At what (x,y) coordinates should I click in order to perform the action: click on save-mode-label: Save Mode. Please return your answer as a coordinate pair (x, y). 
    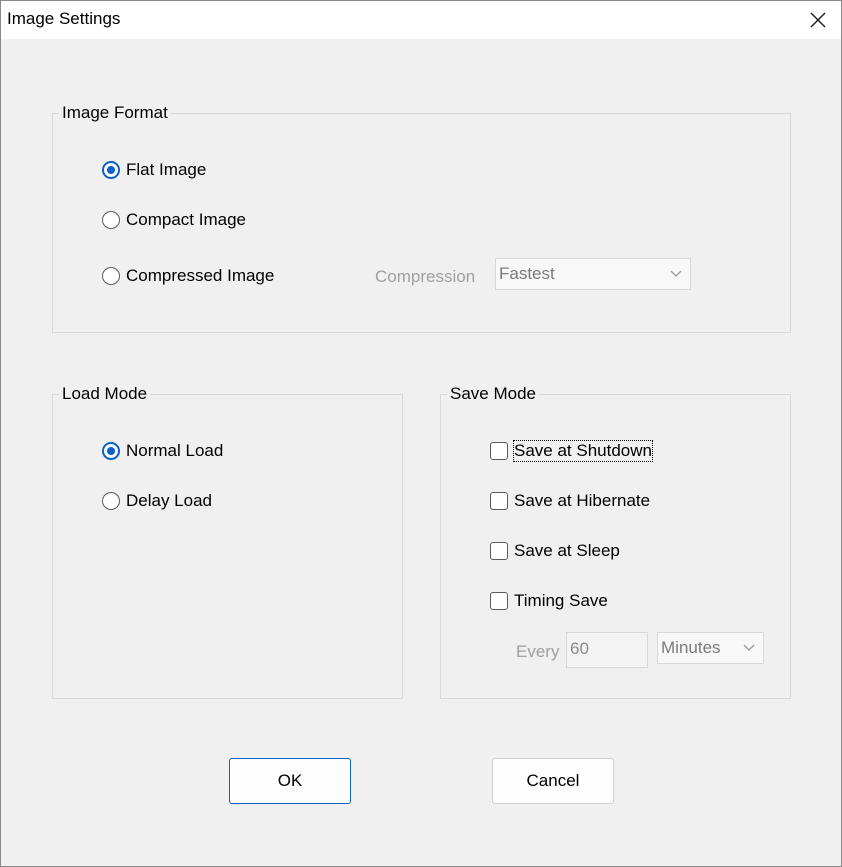
    Looking at the image, I should click on (493, 394).